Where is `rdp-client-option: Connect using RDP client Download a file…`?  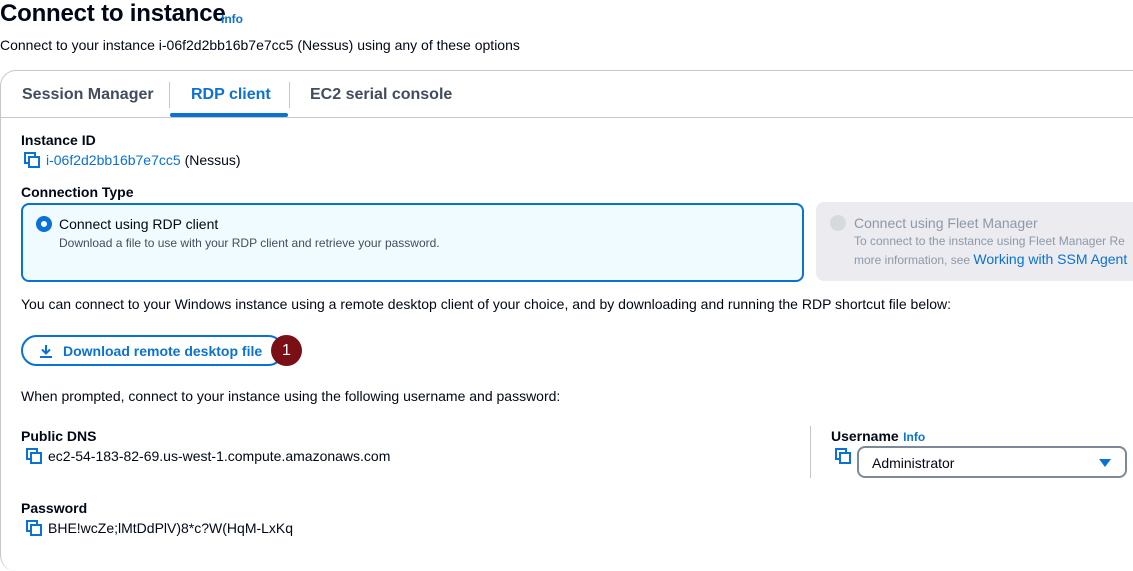 rdp-client-option: Connect using RDP client Download a file… is located at coordinates (412, 242).